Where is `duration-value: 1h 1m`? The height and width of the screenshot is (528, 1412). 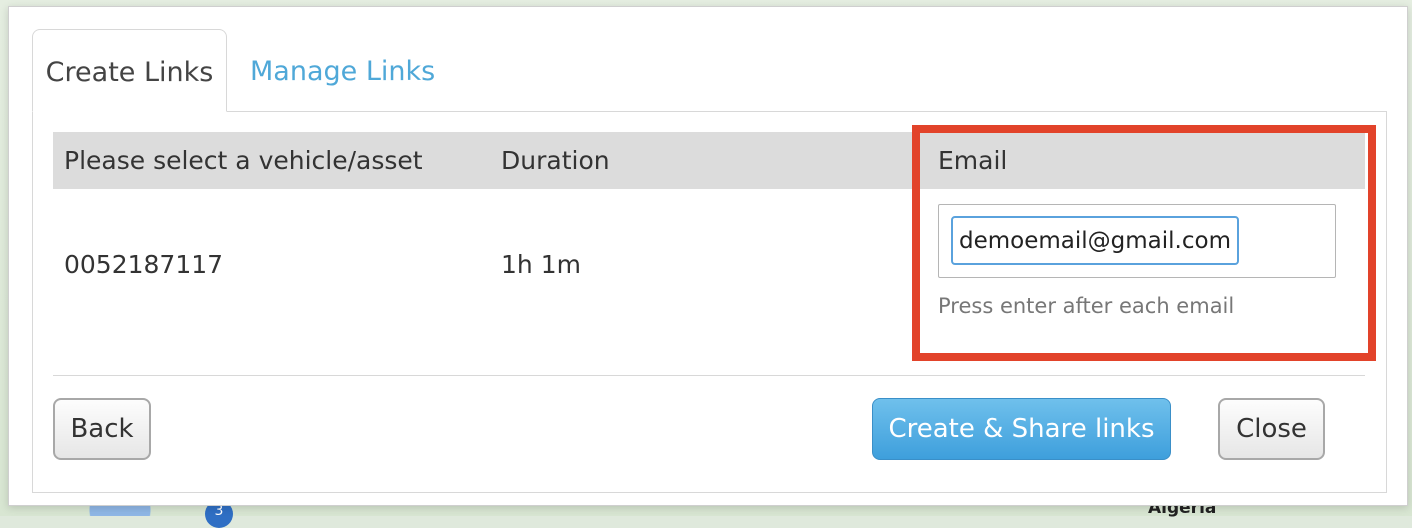
duration-value: 1h 1m is located at coordinates (541, 264).